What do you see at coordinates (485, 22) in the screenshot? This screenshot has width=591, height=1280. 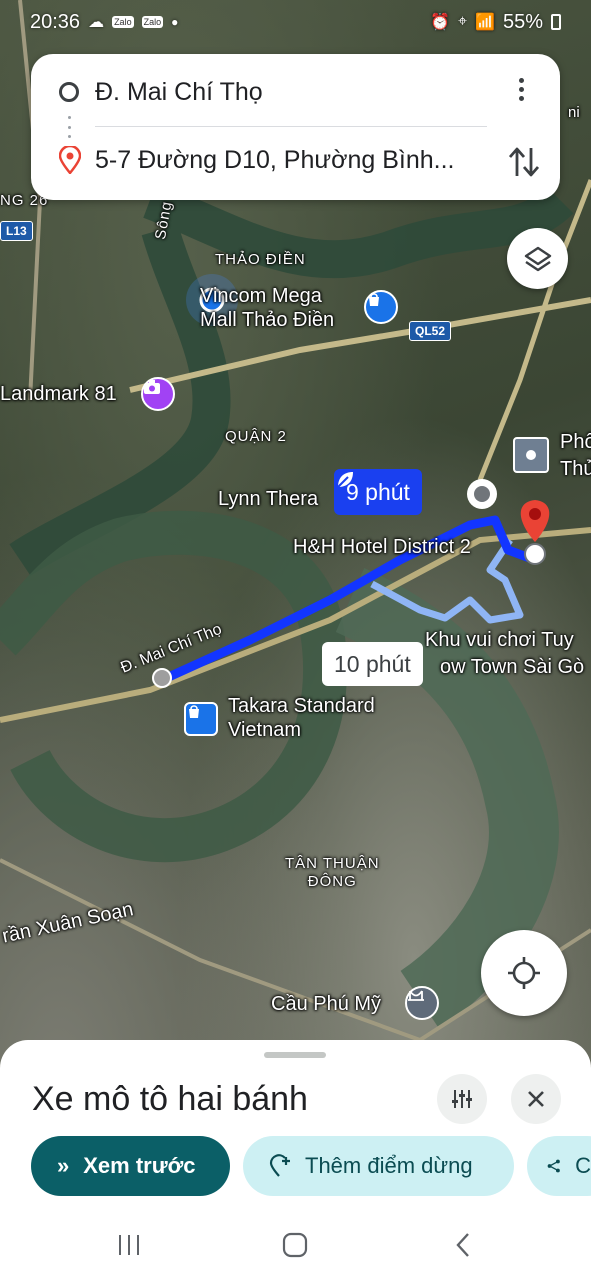 I see `wifi-icon: 📶` at bounding box center [485, 22].